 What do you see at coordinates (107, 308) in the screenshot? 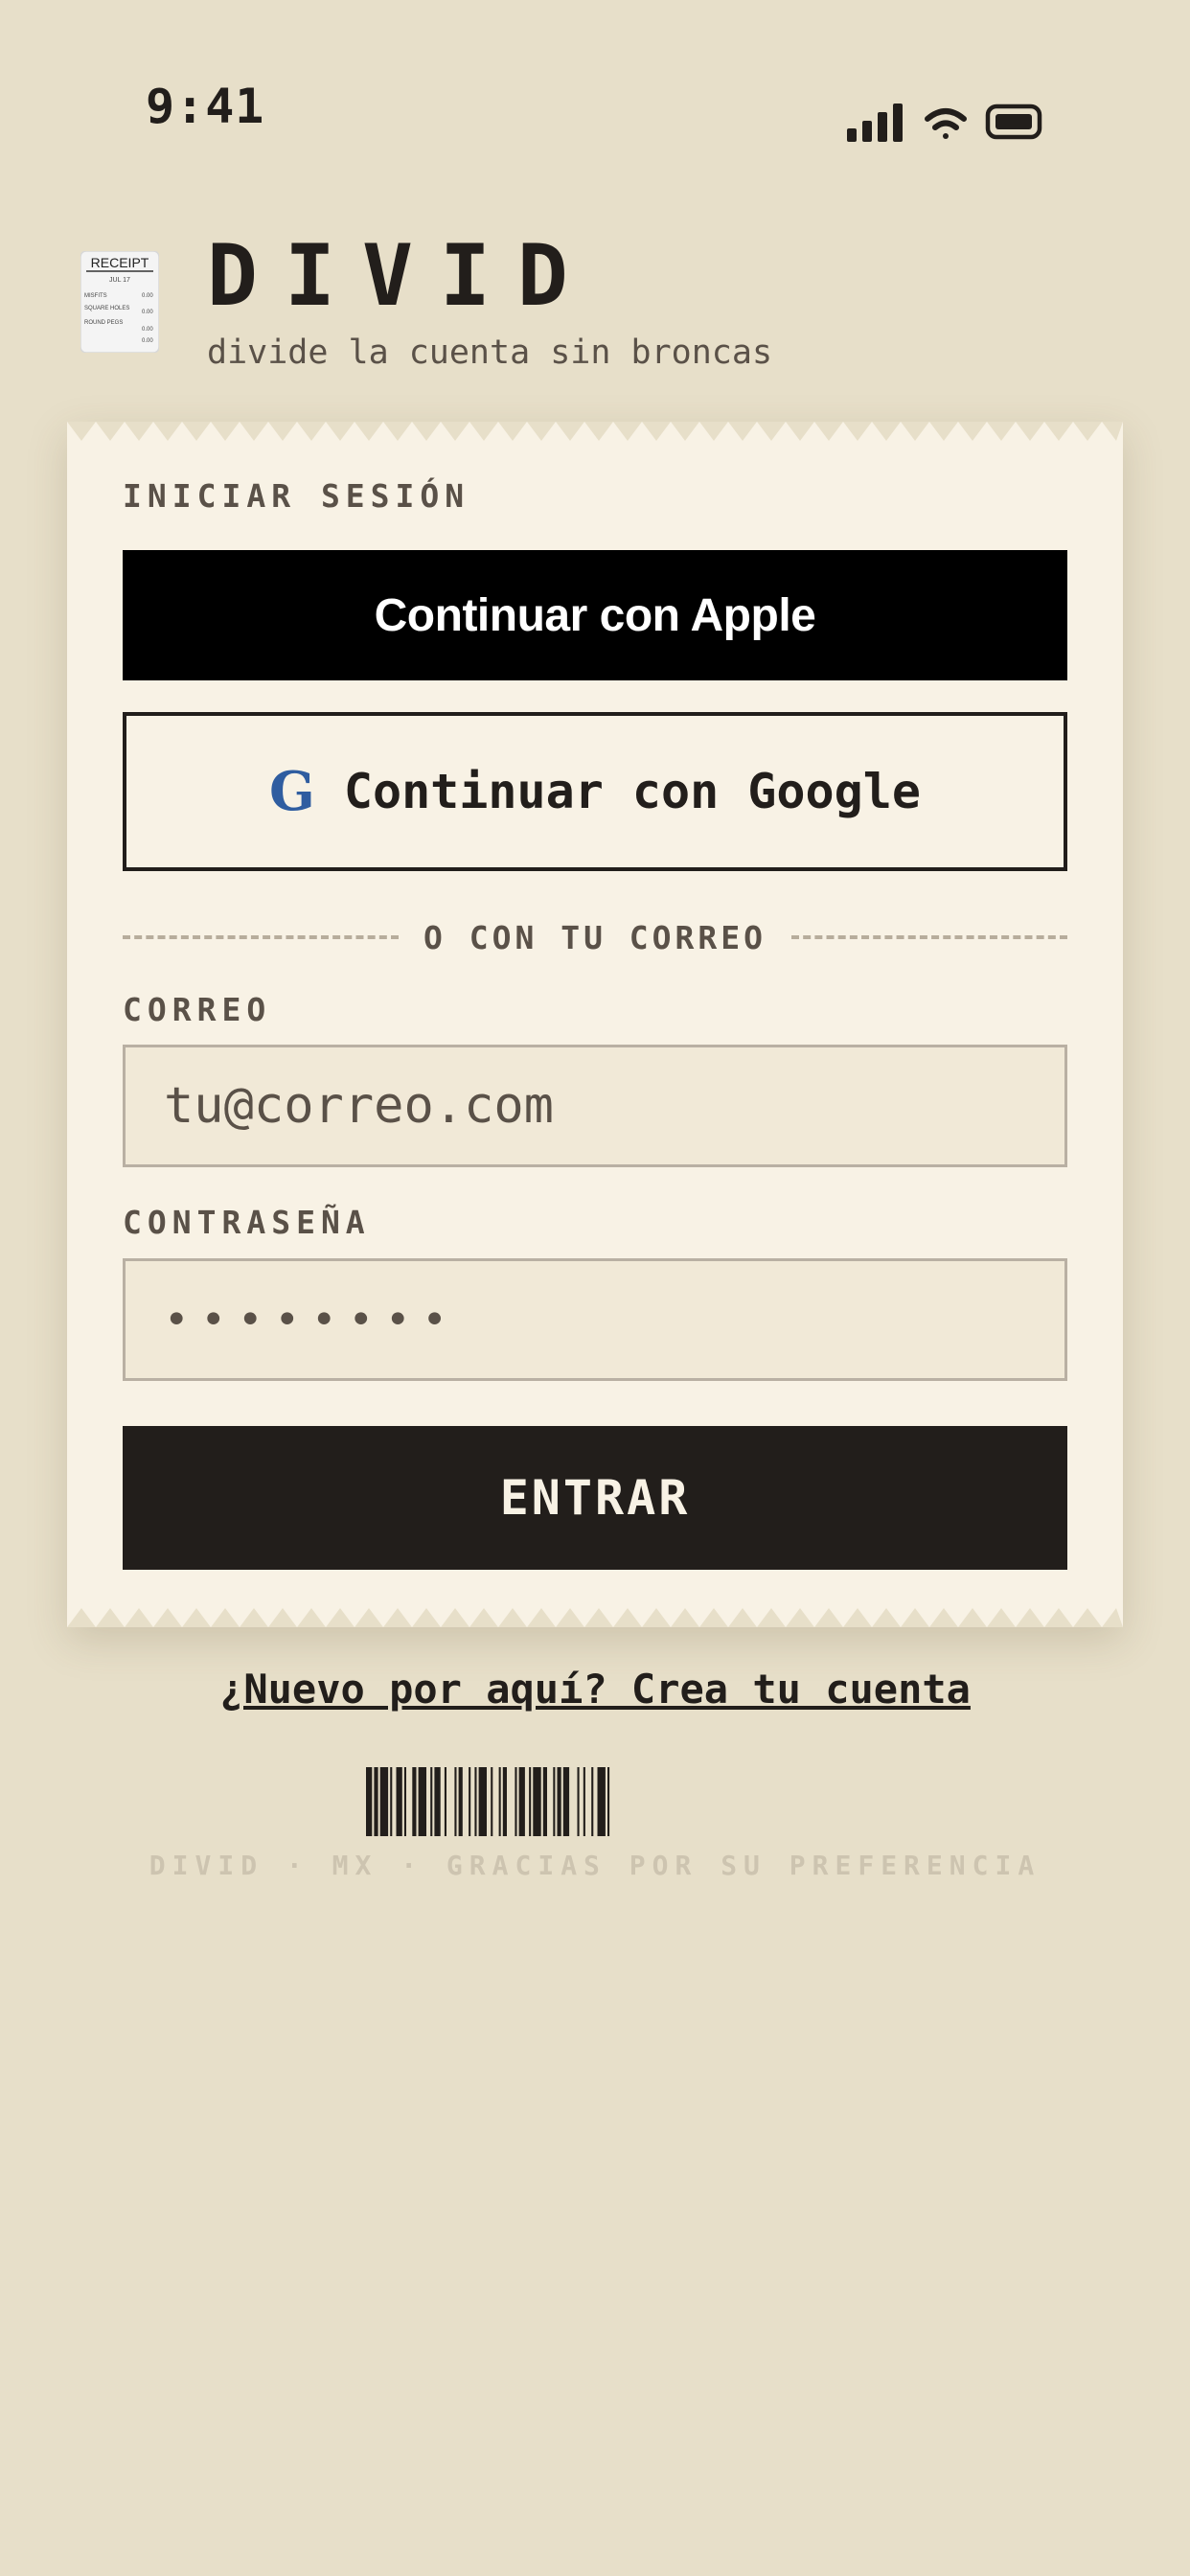
I see `svg-text: SQUARE HOLES` at bounding box center [107, 308].